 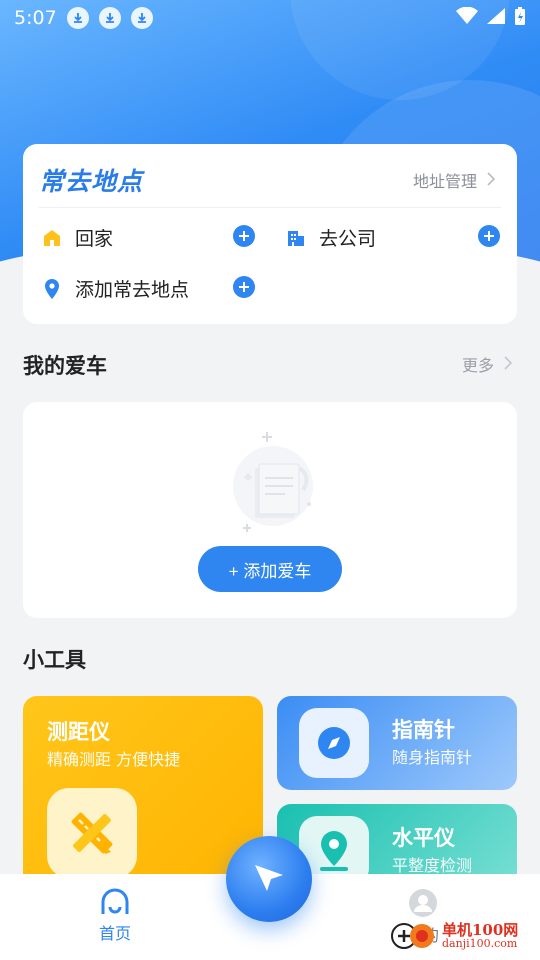 I want to click on location-pin-icon, so click(x=52, y=289).